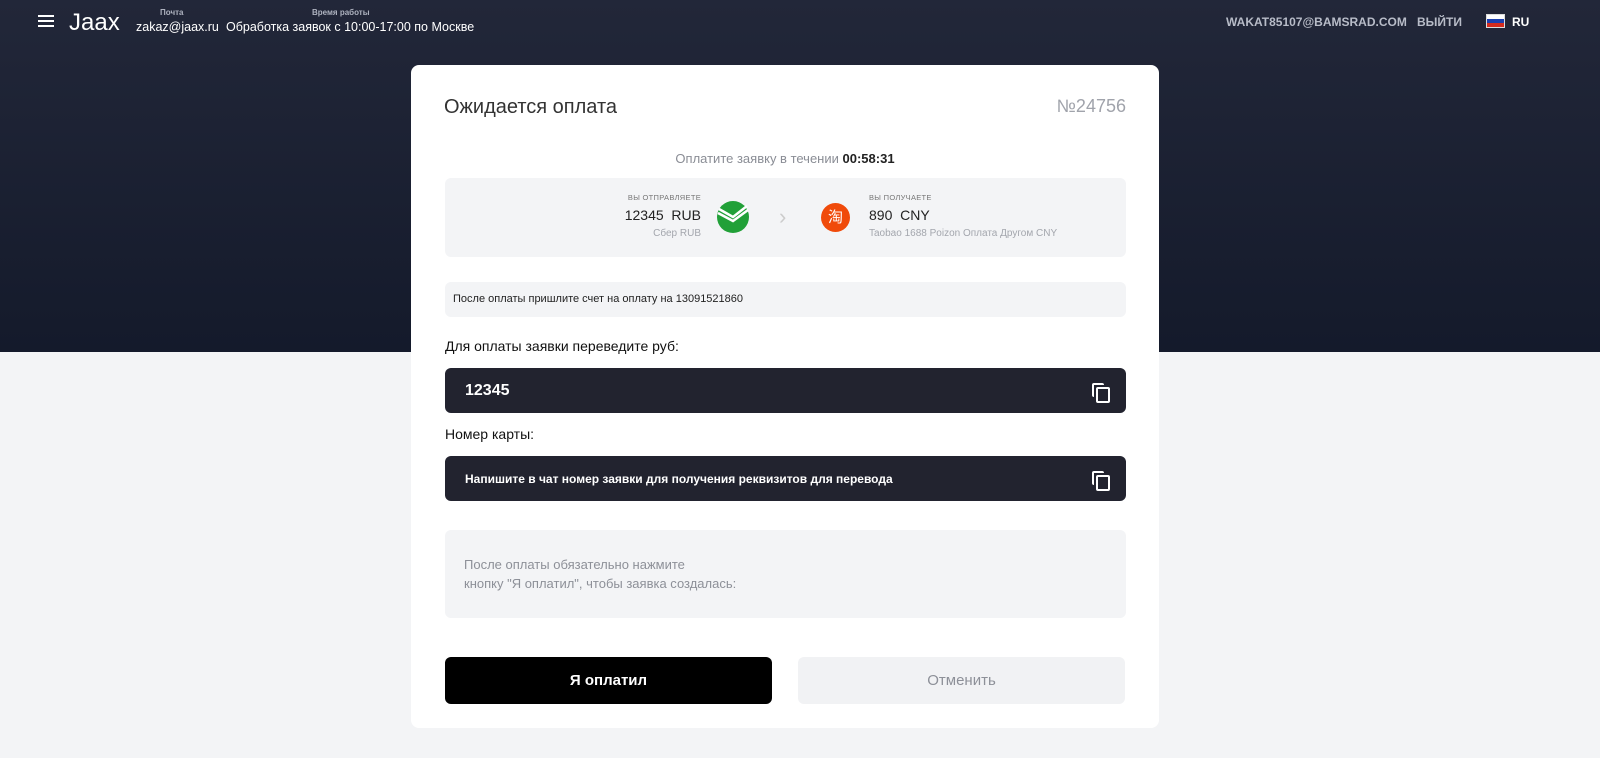 Image resolution: width=1600 pixels, height=758 pixels. I want to click on hours-label: Время работы, so click(341, 12).